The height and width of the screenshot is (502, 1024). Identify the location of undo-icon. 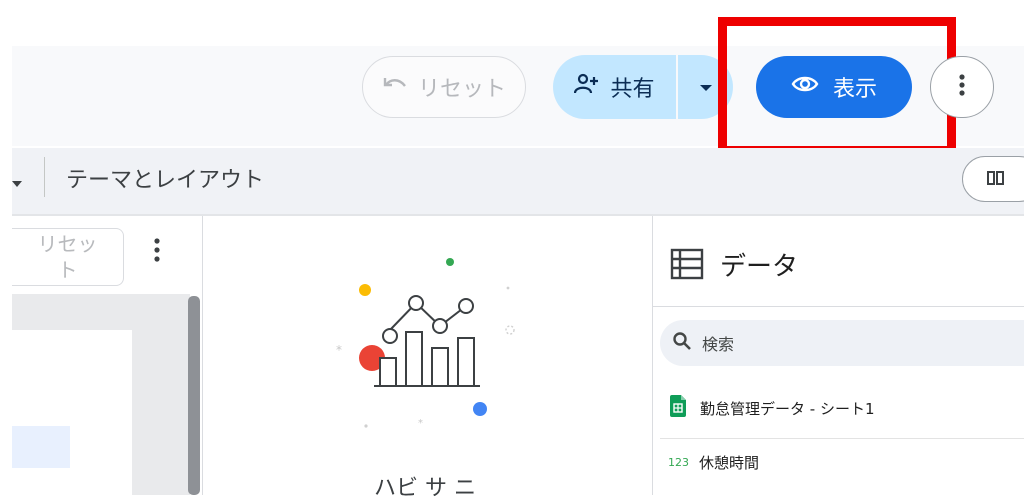
(395, 87).